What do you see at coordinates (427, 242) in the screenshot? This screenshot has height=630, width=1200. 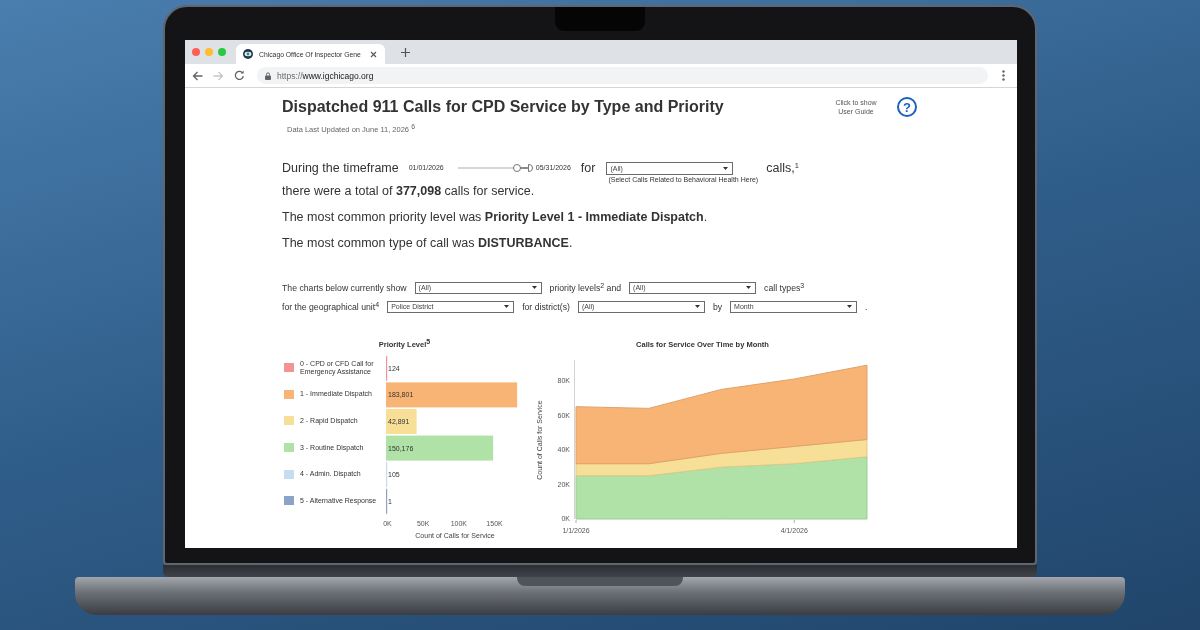 I see `summary-sentence: The most common type of call was DISTURBANCE.` at bounding box center [427, 242].